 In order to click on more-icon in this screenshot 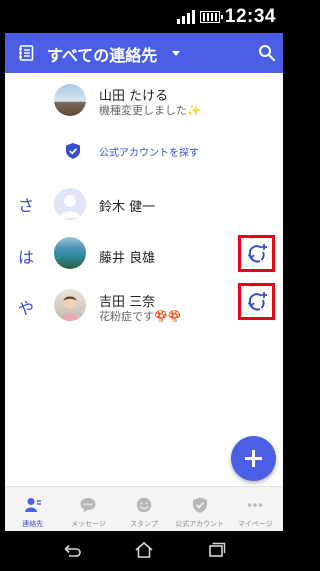, I will do `click(255, 505)`.